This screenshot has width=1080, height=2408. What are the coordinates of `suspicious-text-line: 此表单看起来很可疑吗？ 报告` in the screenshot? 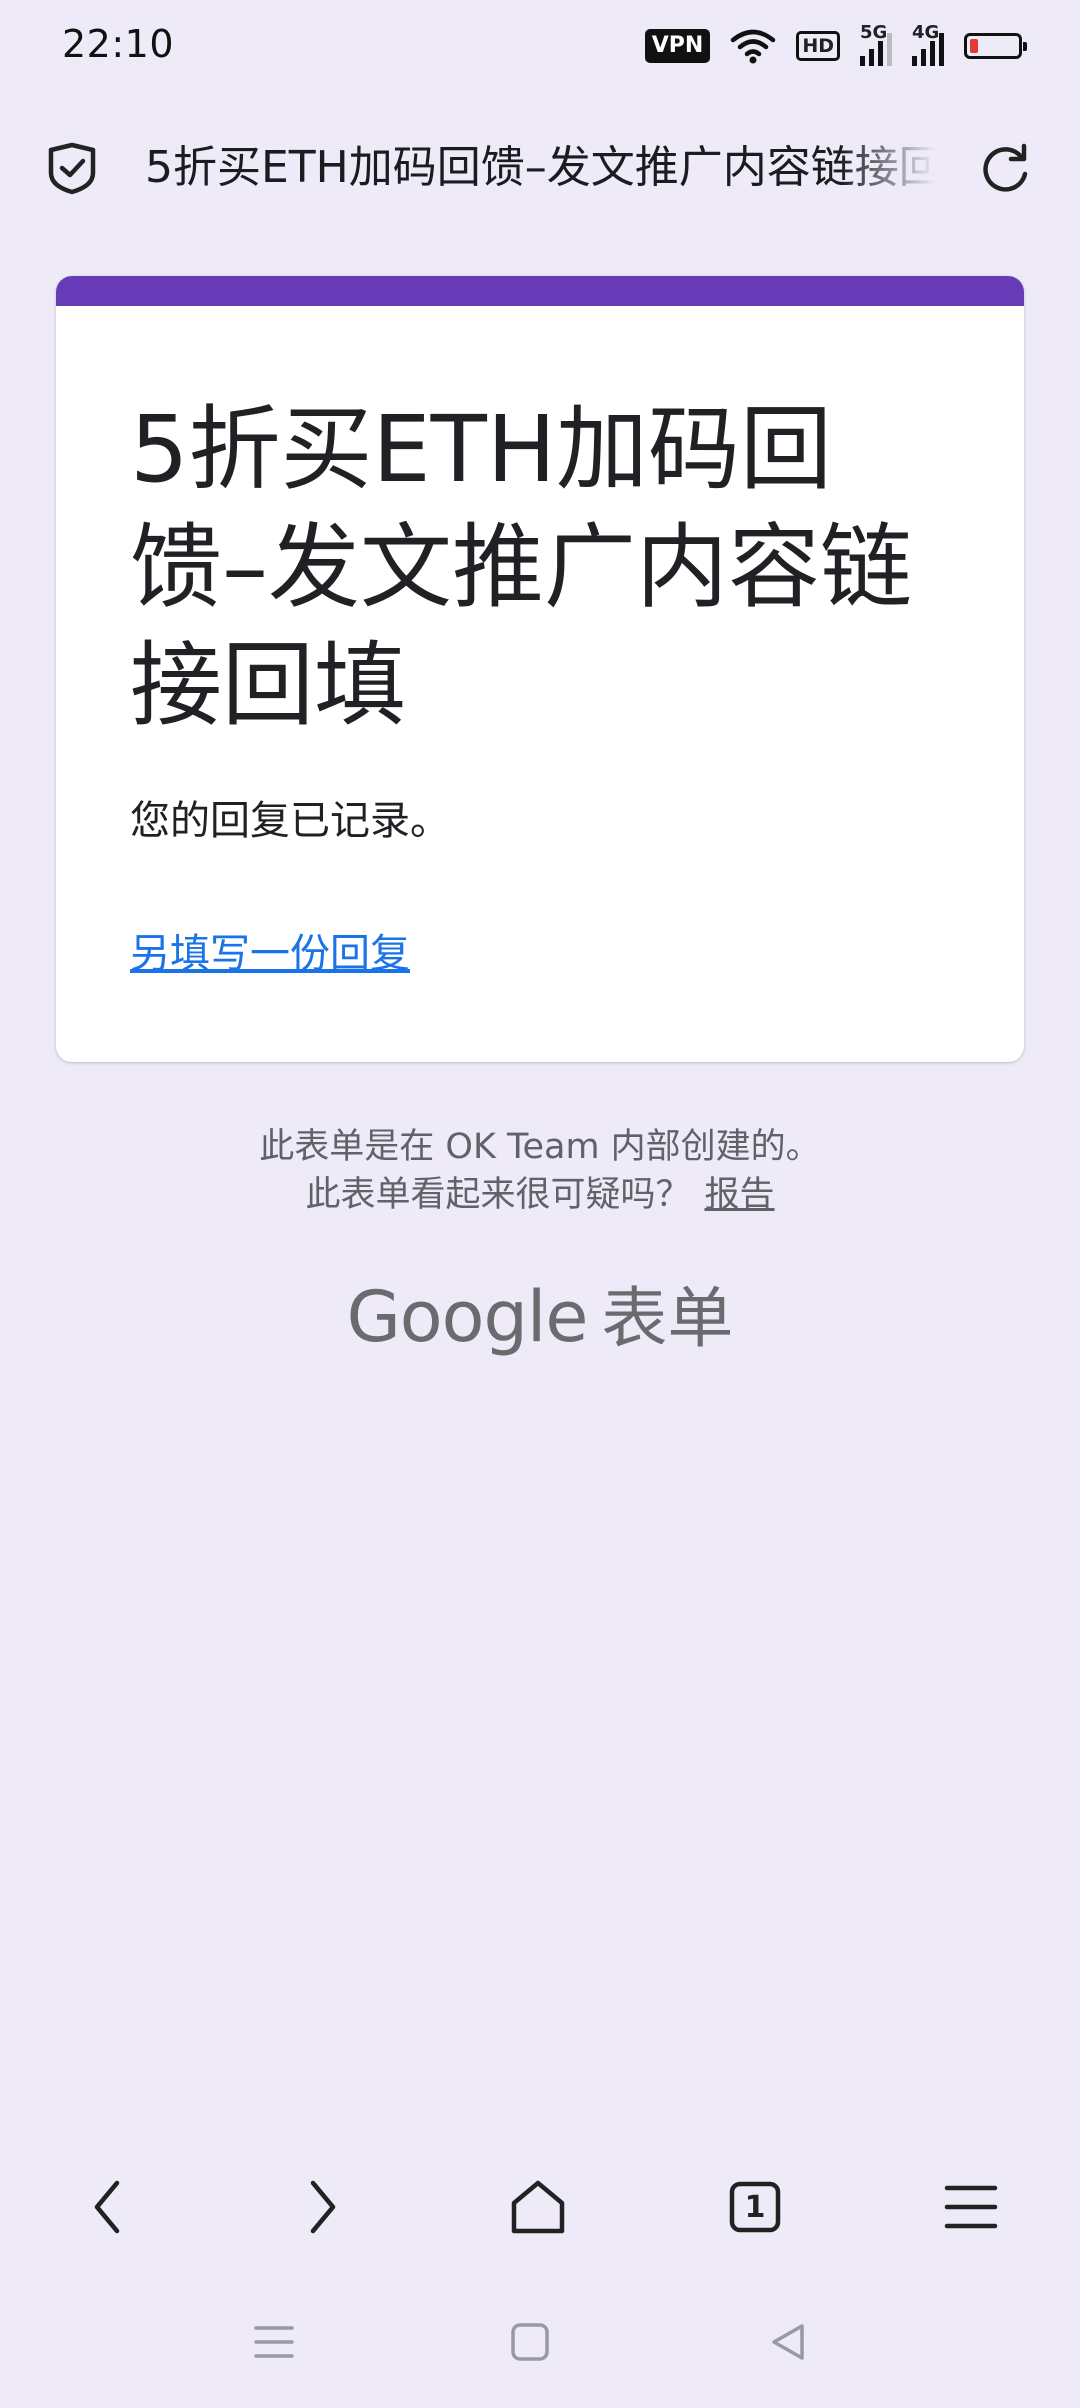 It's located at (540, 1191).